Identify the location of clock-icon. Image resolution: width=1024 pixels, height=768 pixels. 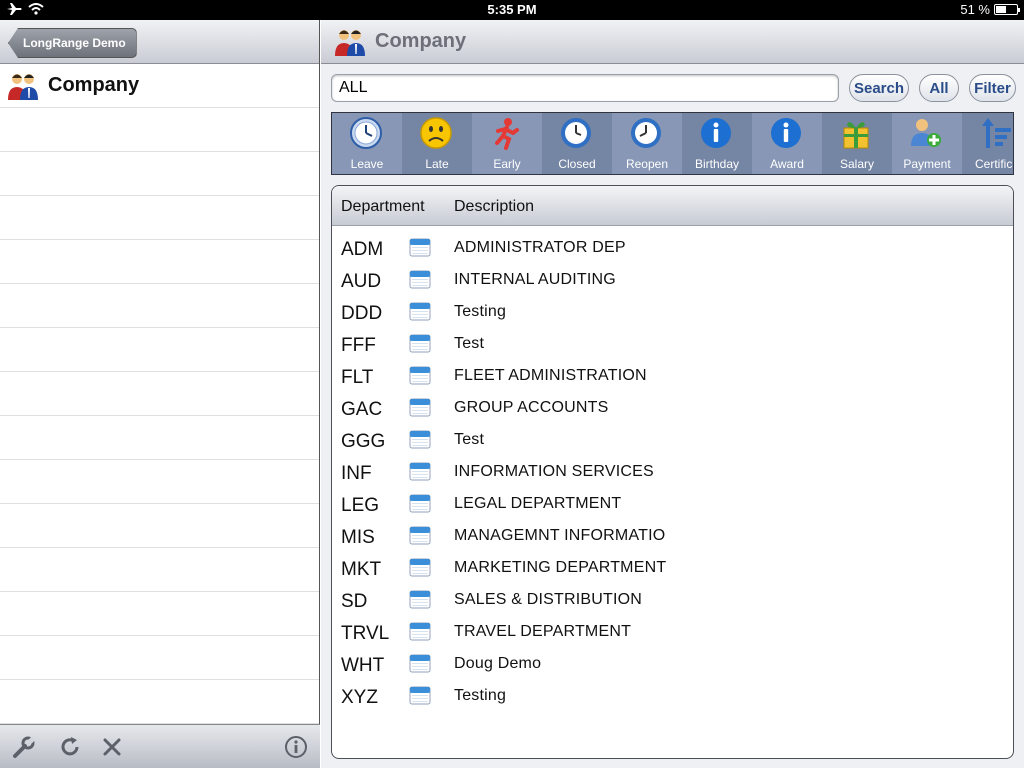
(646, 133).